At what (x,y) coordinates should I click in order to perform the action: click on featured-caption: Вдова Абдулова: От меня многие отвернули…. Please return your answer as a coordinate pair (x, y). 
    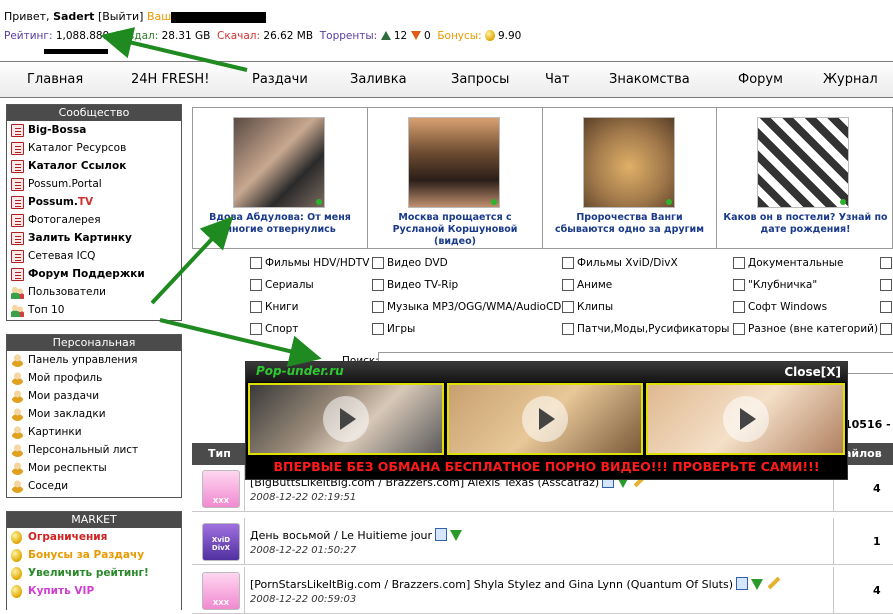
    Looking at the image, I should click on (280, 224).